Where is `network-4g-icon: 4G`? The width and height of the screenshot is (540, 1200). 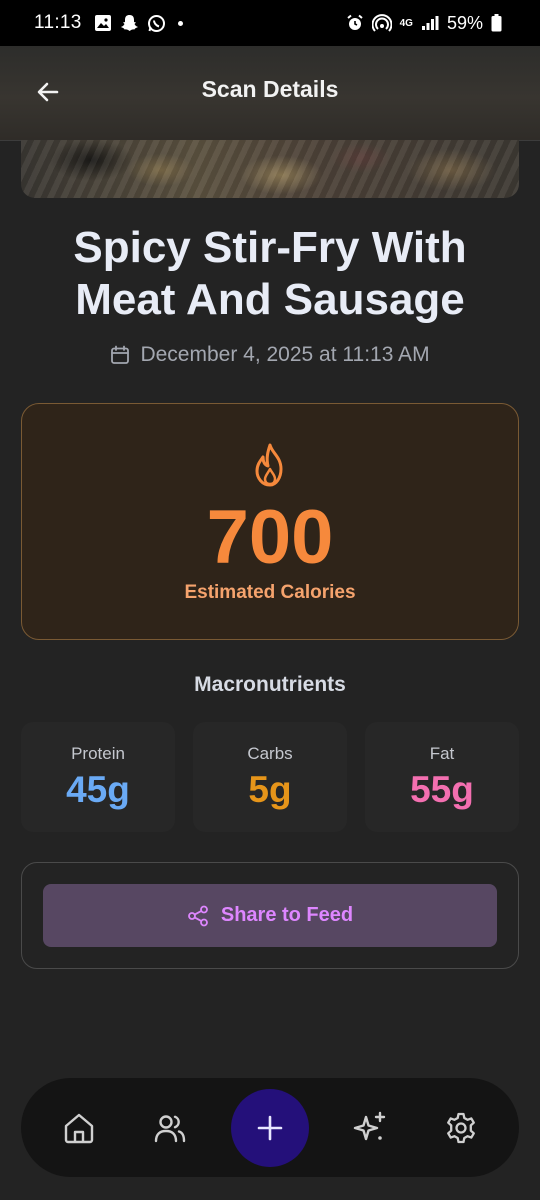 network-4g-icon: 4G is located at coordinates (406, 23).